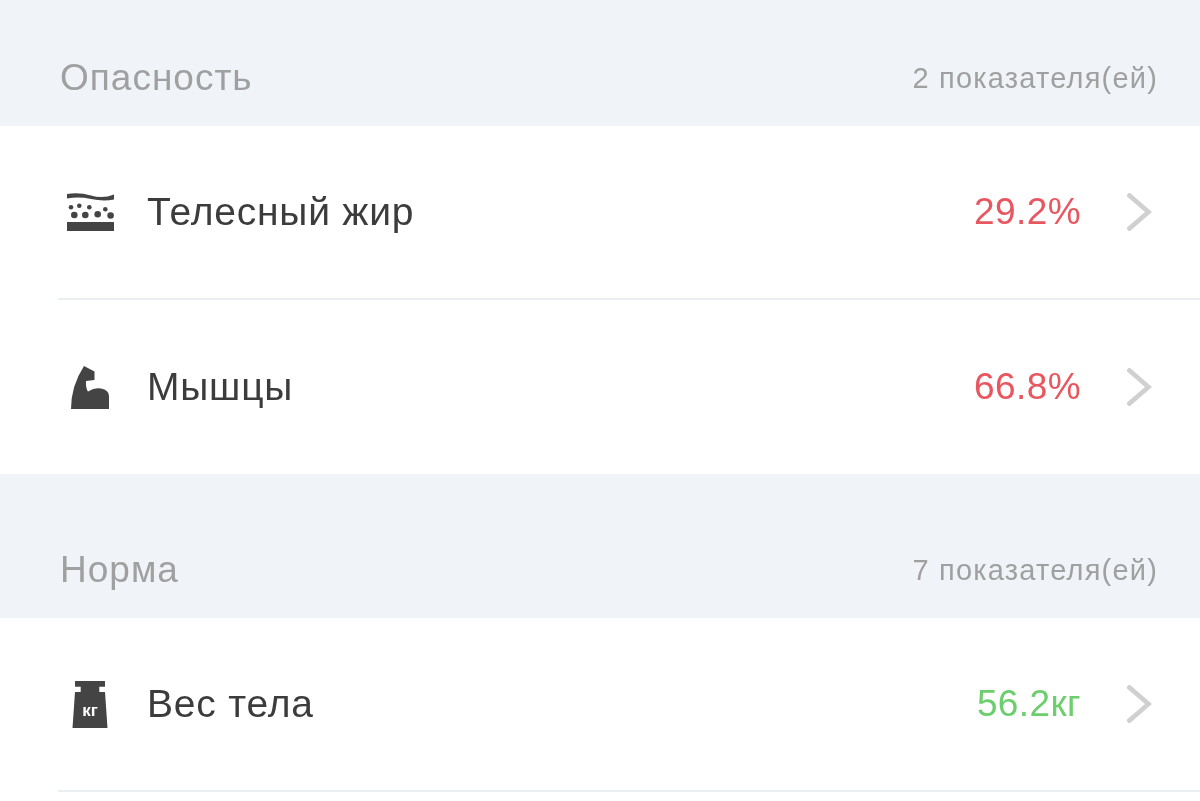 This screenshot has width=1200, height=801. What do you see at coordinates (281, 212) in the screenshot?
I see `metric-label: Телесный жир` at bounding box center [281, 212].